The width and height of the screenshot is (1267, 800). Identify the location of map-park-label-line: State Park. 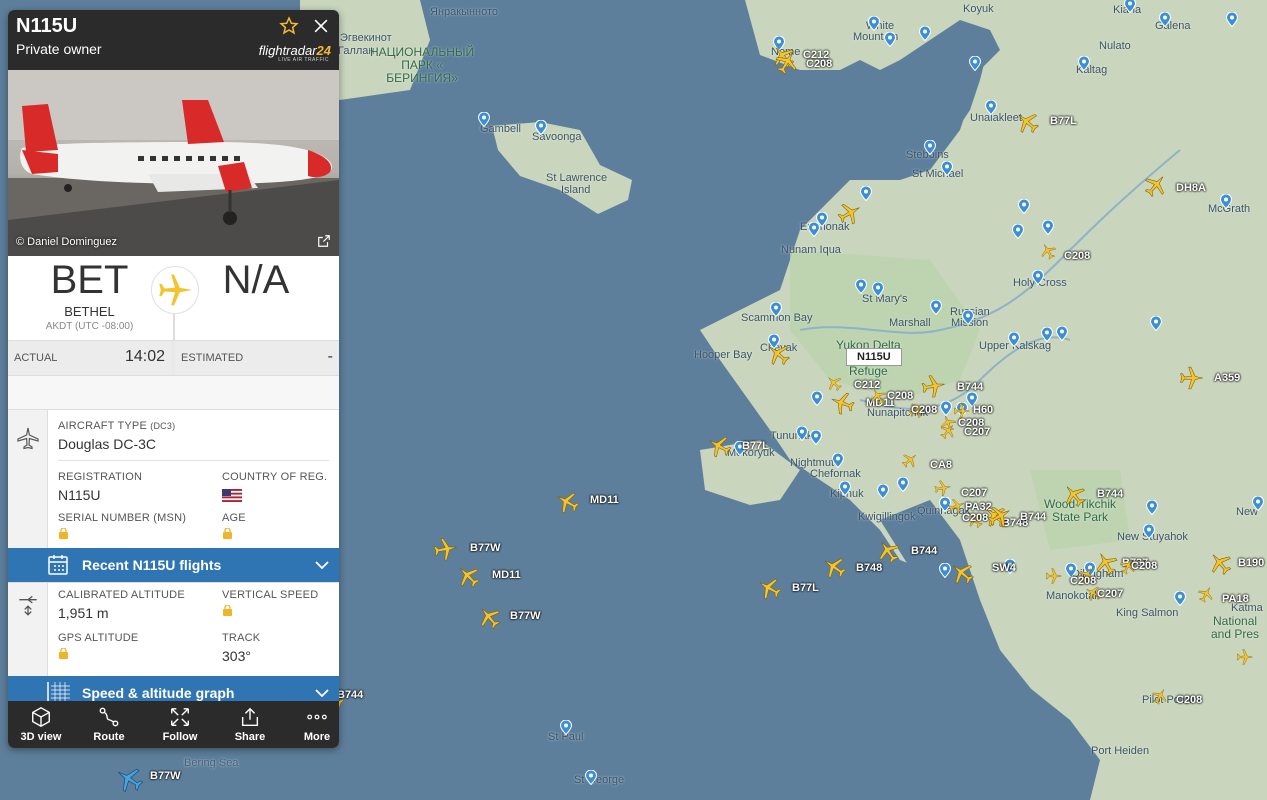
(1080, 517).